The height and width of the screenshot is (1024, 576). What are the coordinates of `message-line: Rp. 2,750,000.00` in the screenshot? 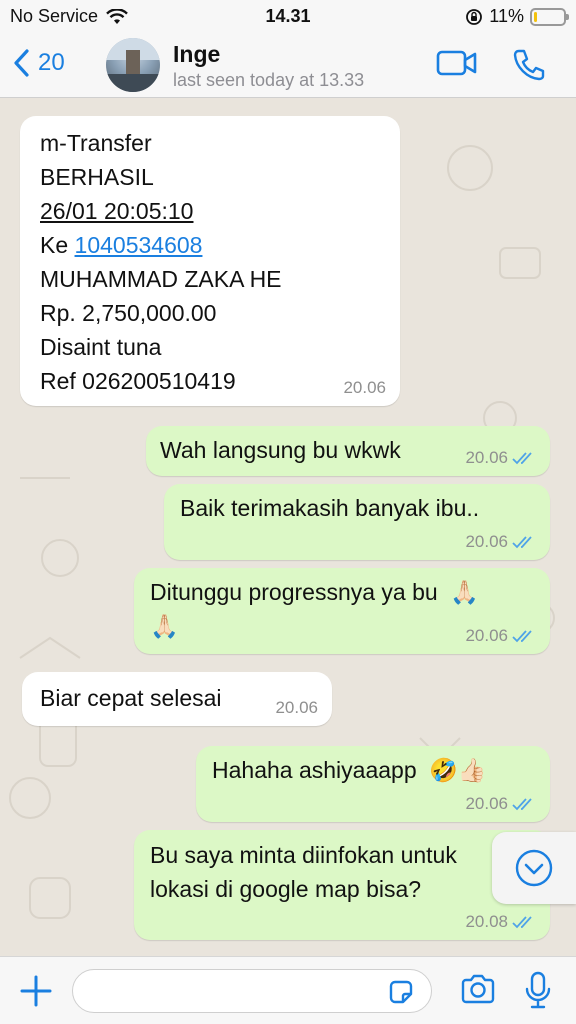 It's located at (128, 313).